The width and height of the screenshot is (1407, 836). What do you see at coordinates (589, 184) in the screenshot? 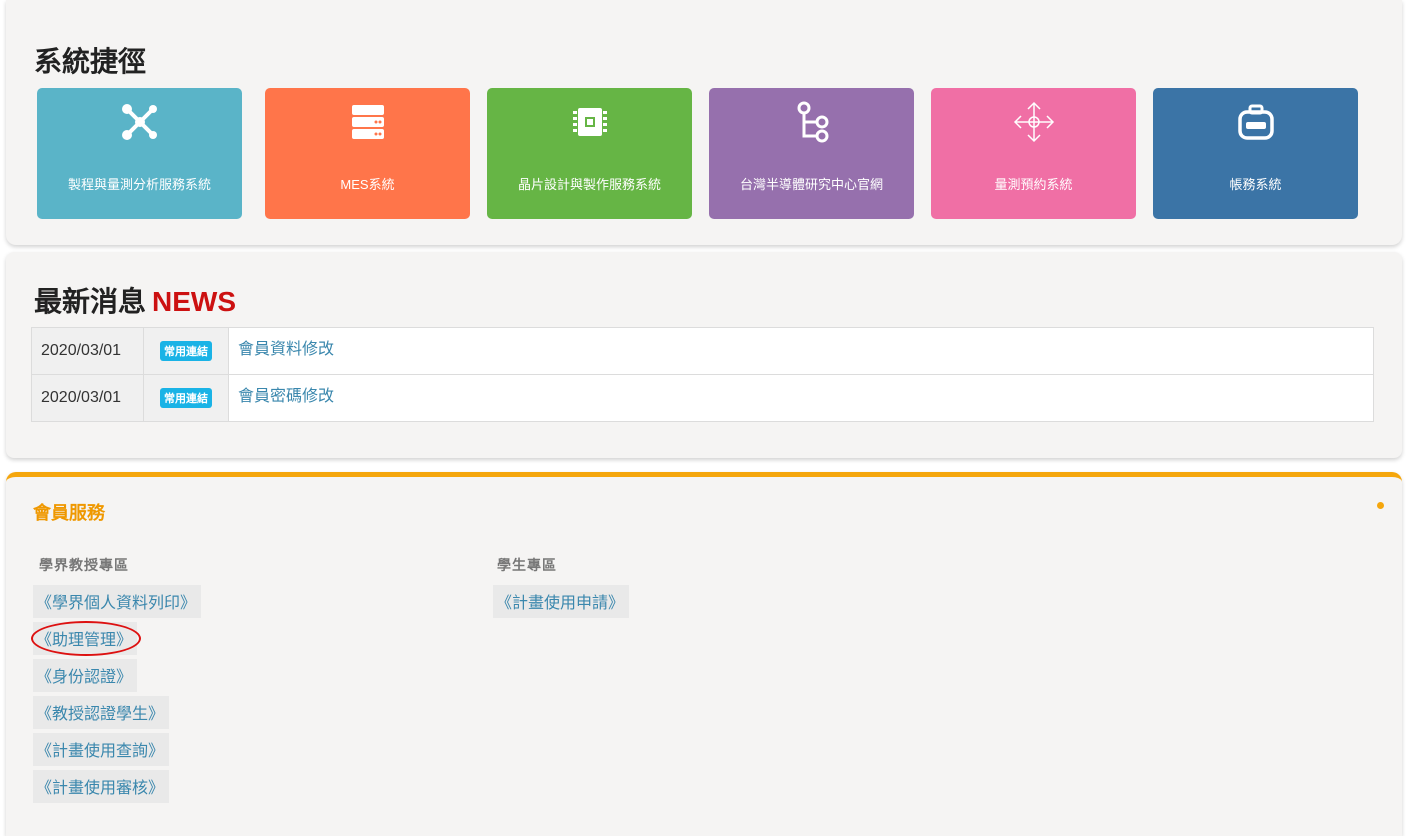
I see `tile-label: 晶片設計與製作服務系統` at bounding box center [589, 184].